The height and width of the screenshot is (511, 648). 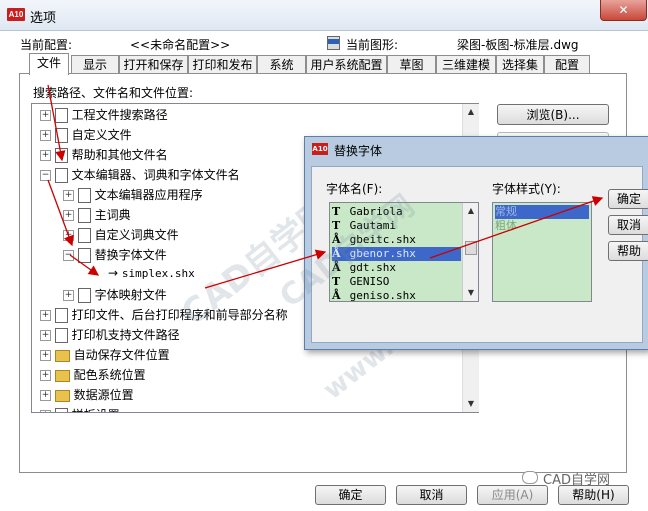 I want to click on tab-0: 文件, so click(x=49, y=64).